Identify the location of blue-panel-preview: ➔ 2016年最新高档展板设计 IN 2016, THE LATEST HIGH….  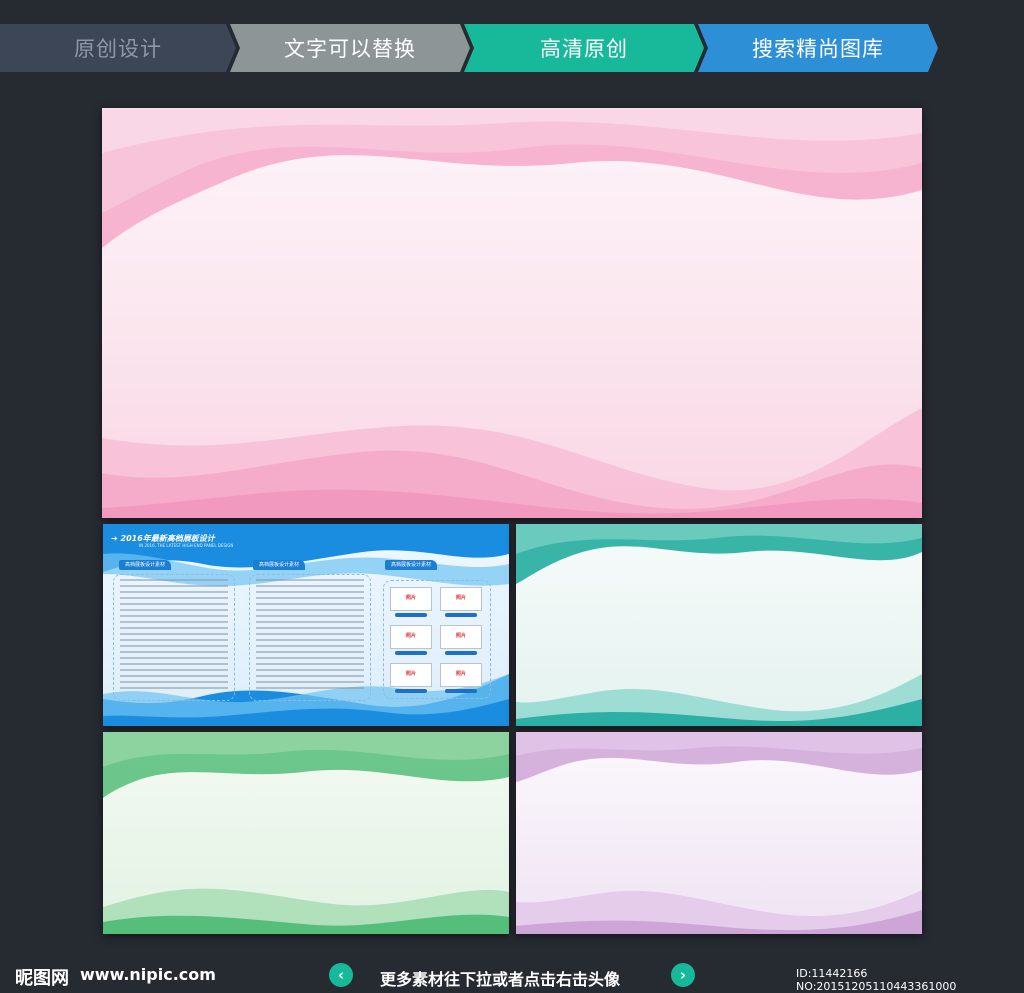
(306, 625).